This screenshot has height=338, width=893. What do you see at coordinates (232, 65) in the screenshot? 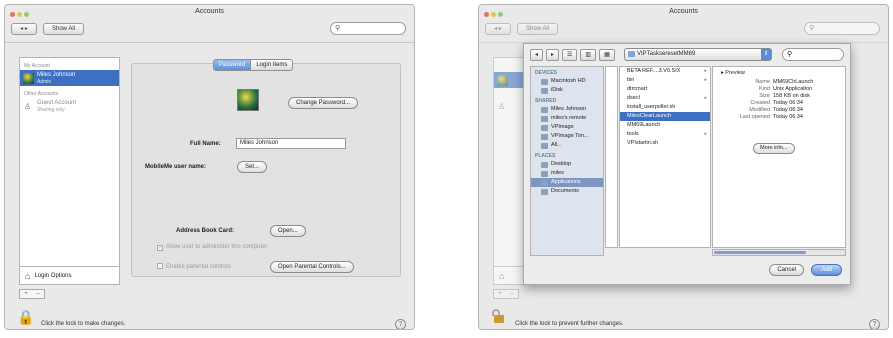
I see `tab-password: Password` at bounding box center [232, 65].